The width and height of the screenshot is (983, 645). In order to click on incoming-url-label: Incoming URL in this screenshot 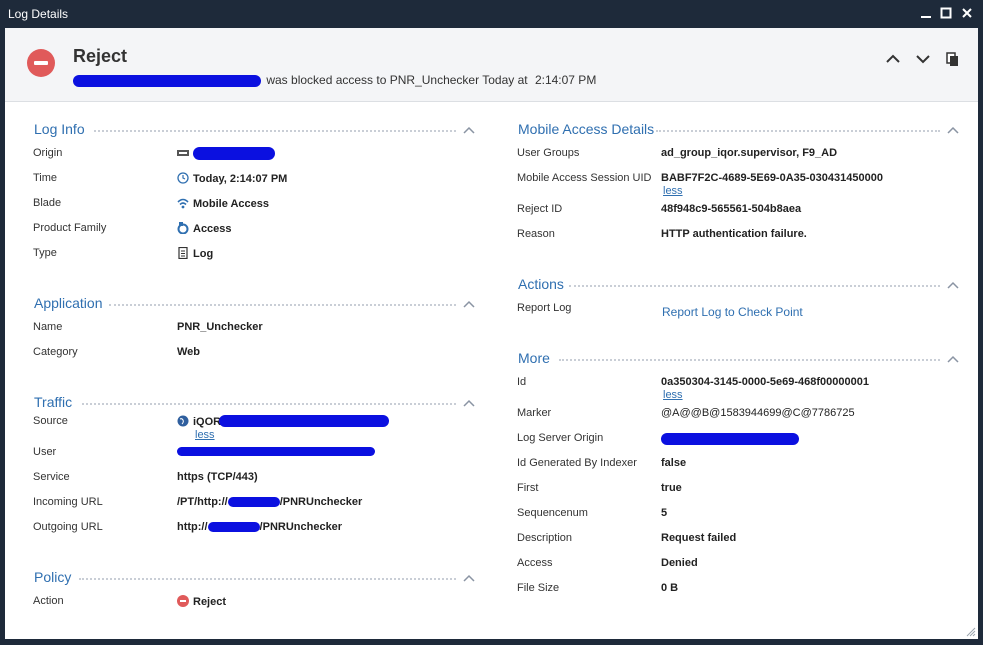, I will do `click(68, 502)`.